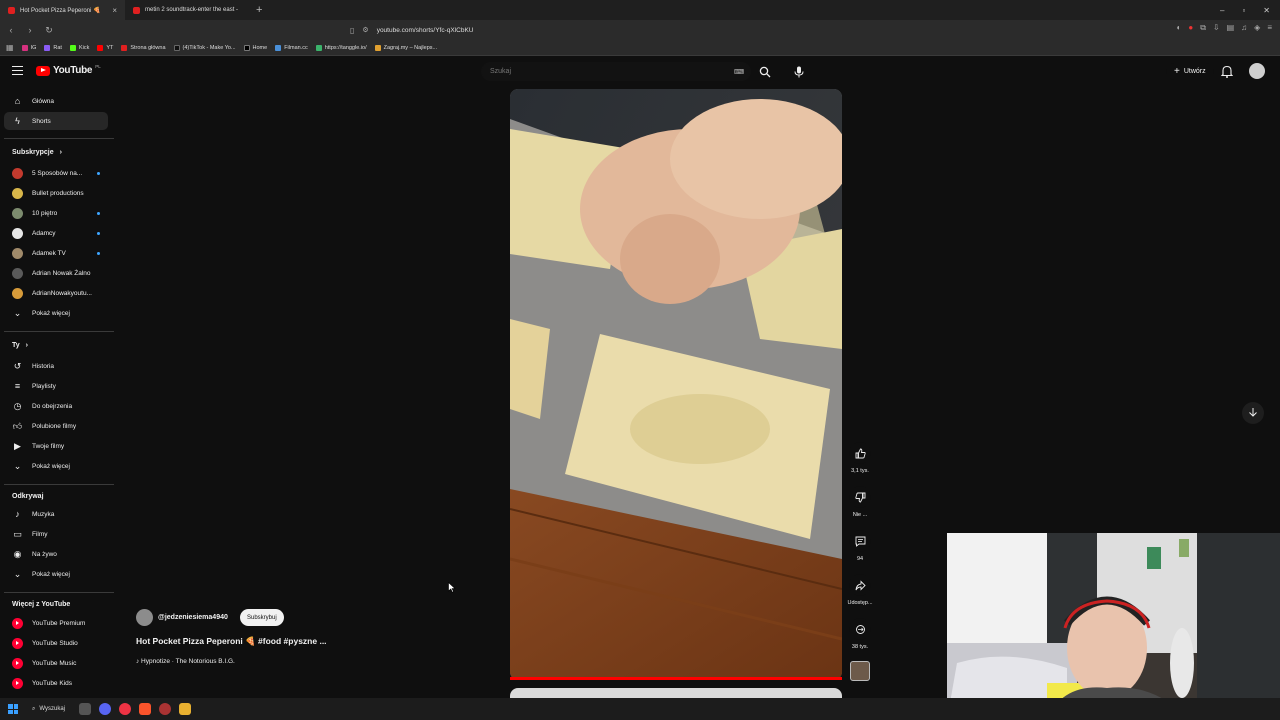  I want to click on search-icon, so click(765, 74).